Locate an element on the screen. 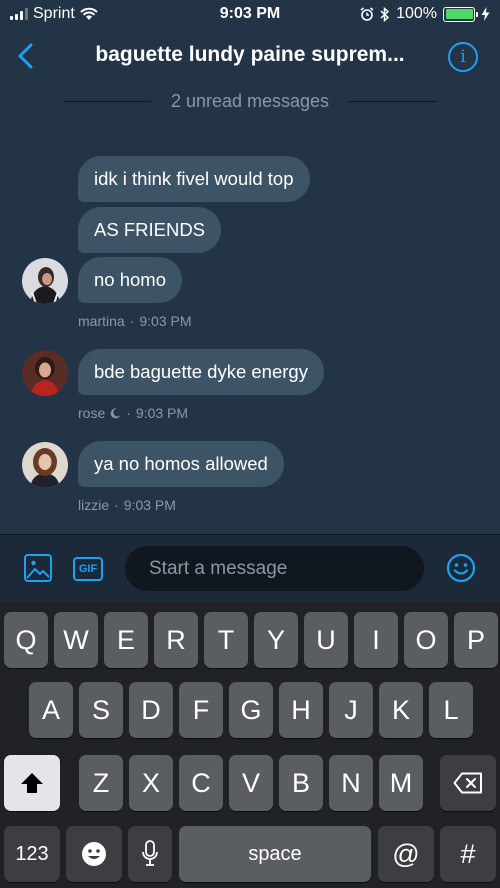  alarm-icon is located at coordinates (367, 14).